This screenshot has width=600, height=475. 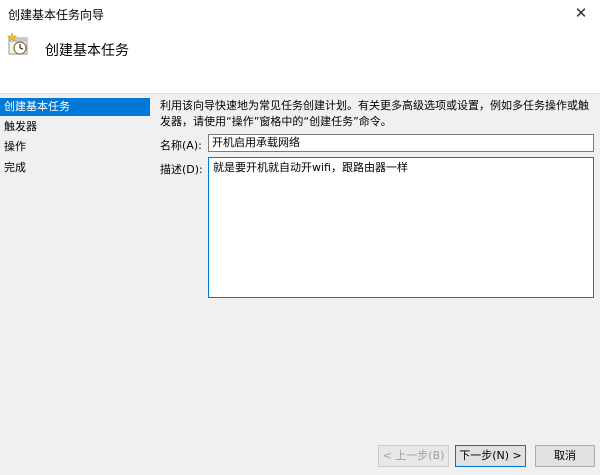 I want to click on step-finish: 完成, so click(x=75, y=168).